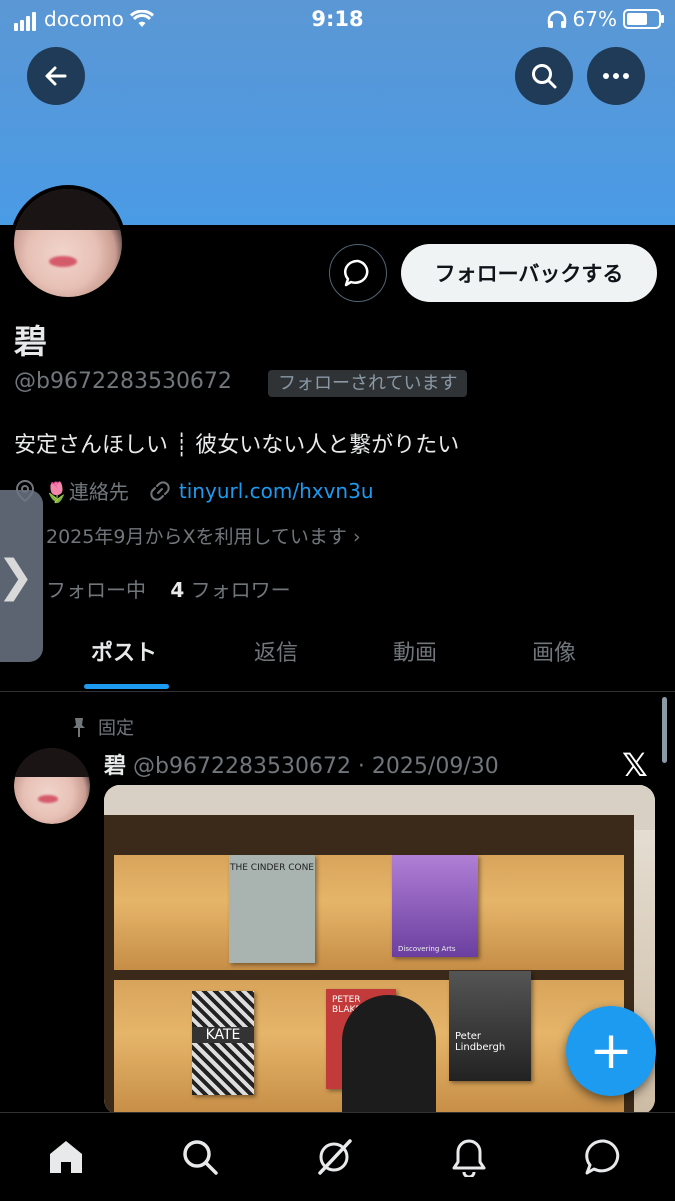  What do you see at coordinates (664, 730) in the screenshot?
I see `scrollbar` at bounding box center [664, 730].